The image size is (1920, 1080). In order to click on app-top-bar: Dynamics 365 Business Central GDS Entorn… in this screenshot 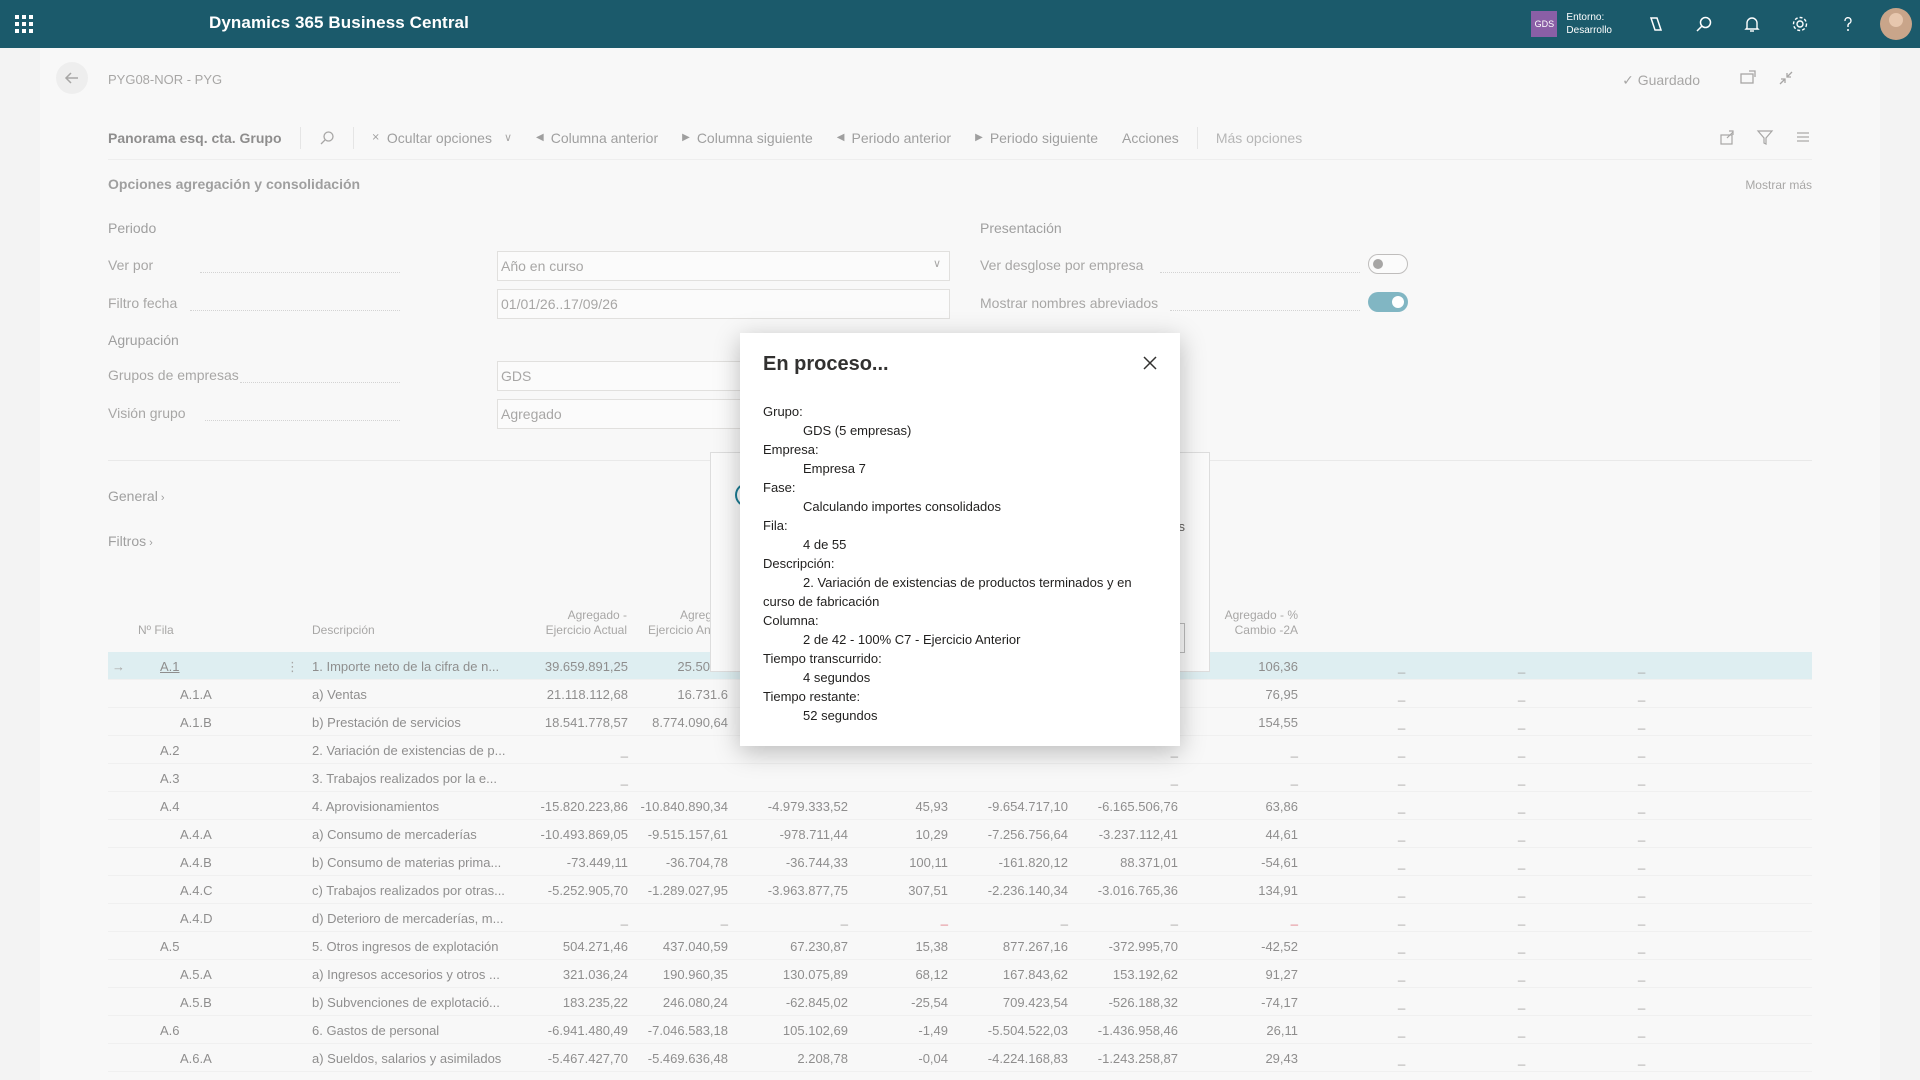, I will do `click(960, 24)`.